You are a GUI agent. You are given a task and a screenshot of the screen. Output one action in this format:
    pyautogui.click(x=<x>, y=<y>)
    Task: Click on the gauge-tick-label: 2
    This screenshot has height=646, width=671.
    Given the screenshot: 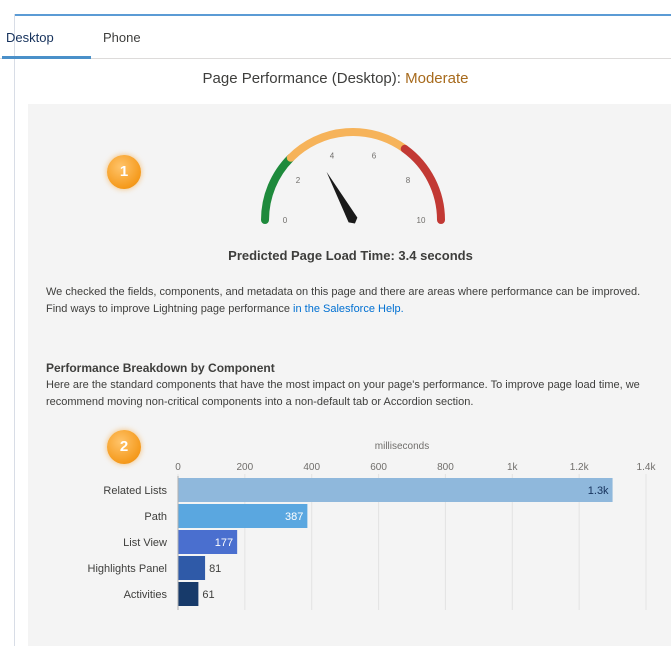 What is the action you would take?
    pyautogui.click(x=298, y=180)
    